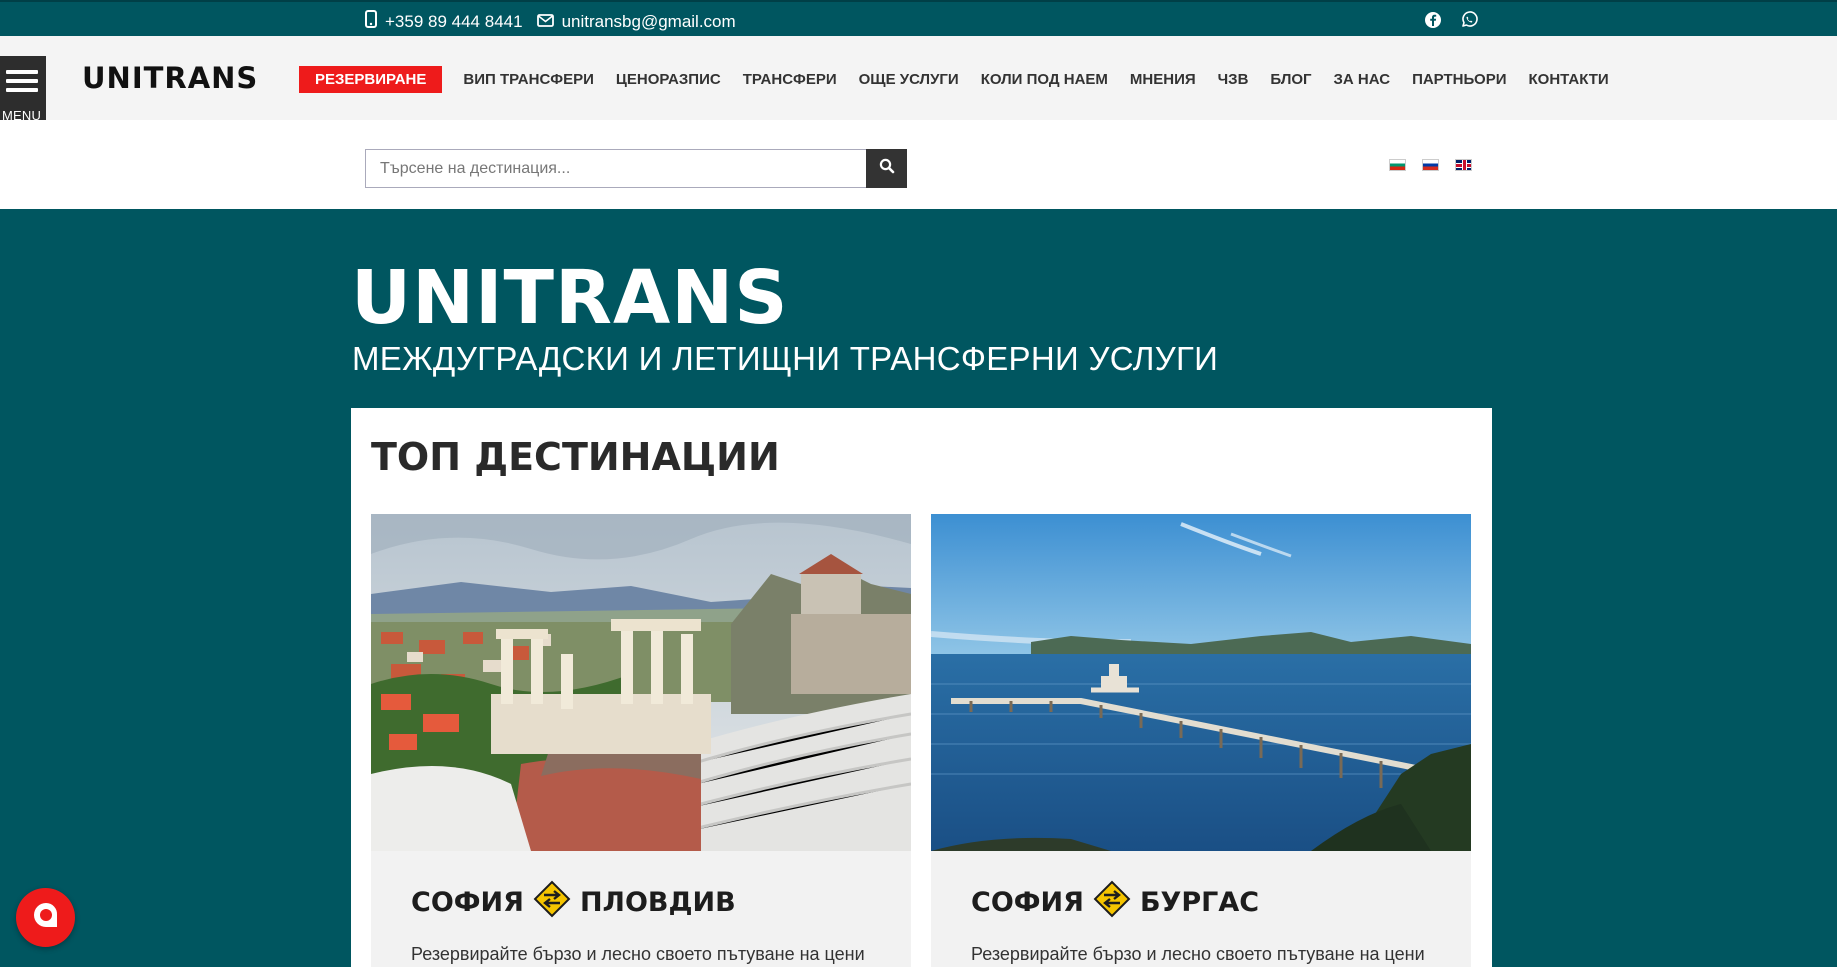 Image resolution: width=1837 pixels, height=967 pixels. I want to click on phone-number: +359 89 444 8441, so click(454, 21).